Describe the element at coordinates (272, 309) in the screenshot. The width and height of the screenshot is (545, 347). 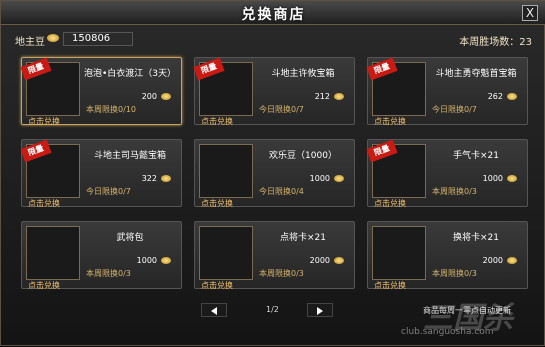
I see `page-indicator: 1/2` at that location.